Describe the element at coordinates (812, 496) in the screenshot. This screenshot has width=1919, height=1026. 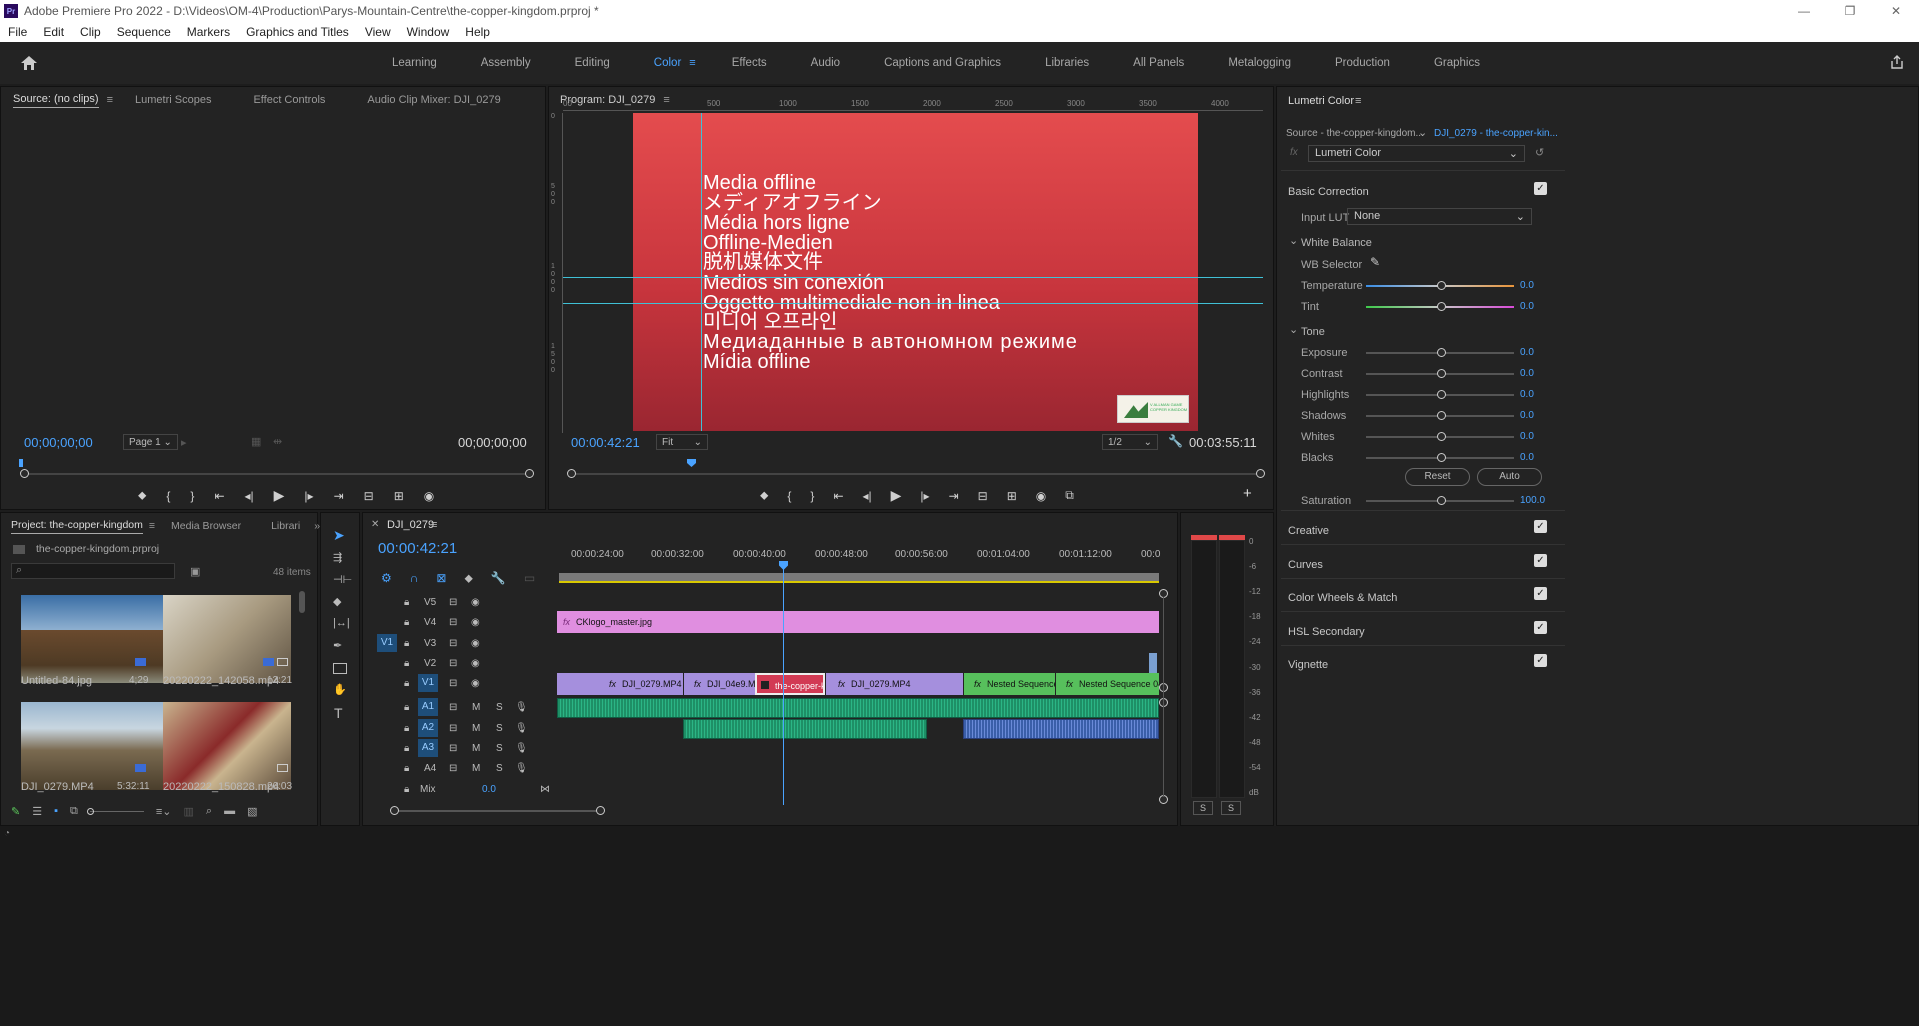
I see `mark-out-icon: }` at that location.